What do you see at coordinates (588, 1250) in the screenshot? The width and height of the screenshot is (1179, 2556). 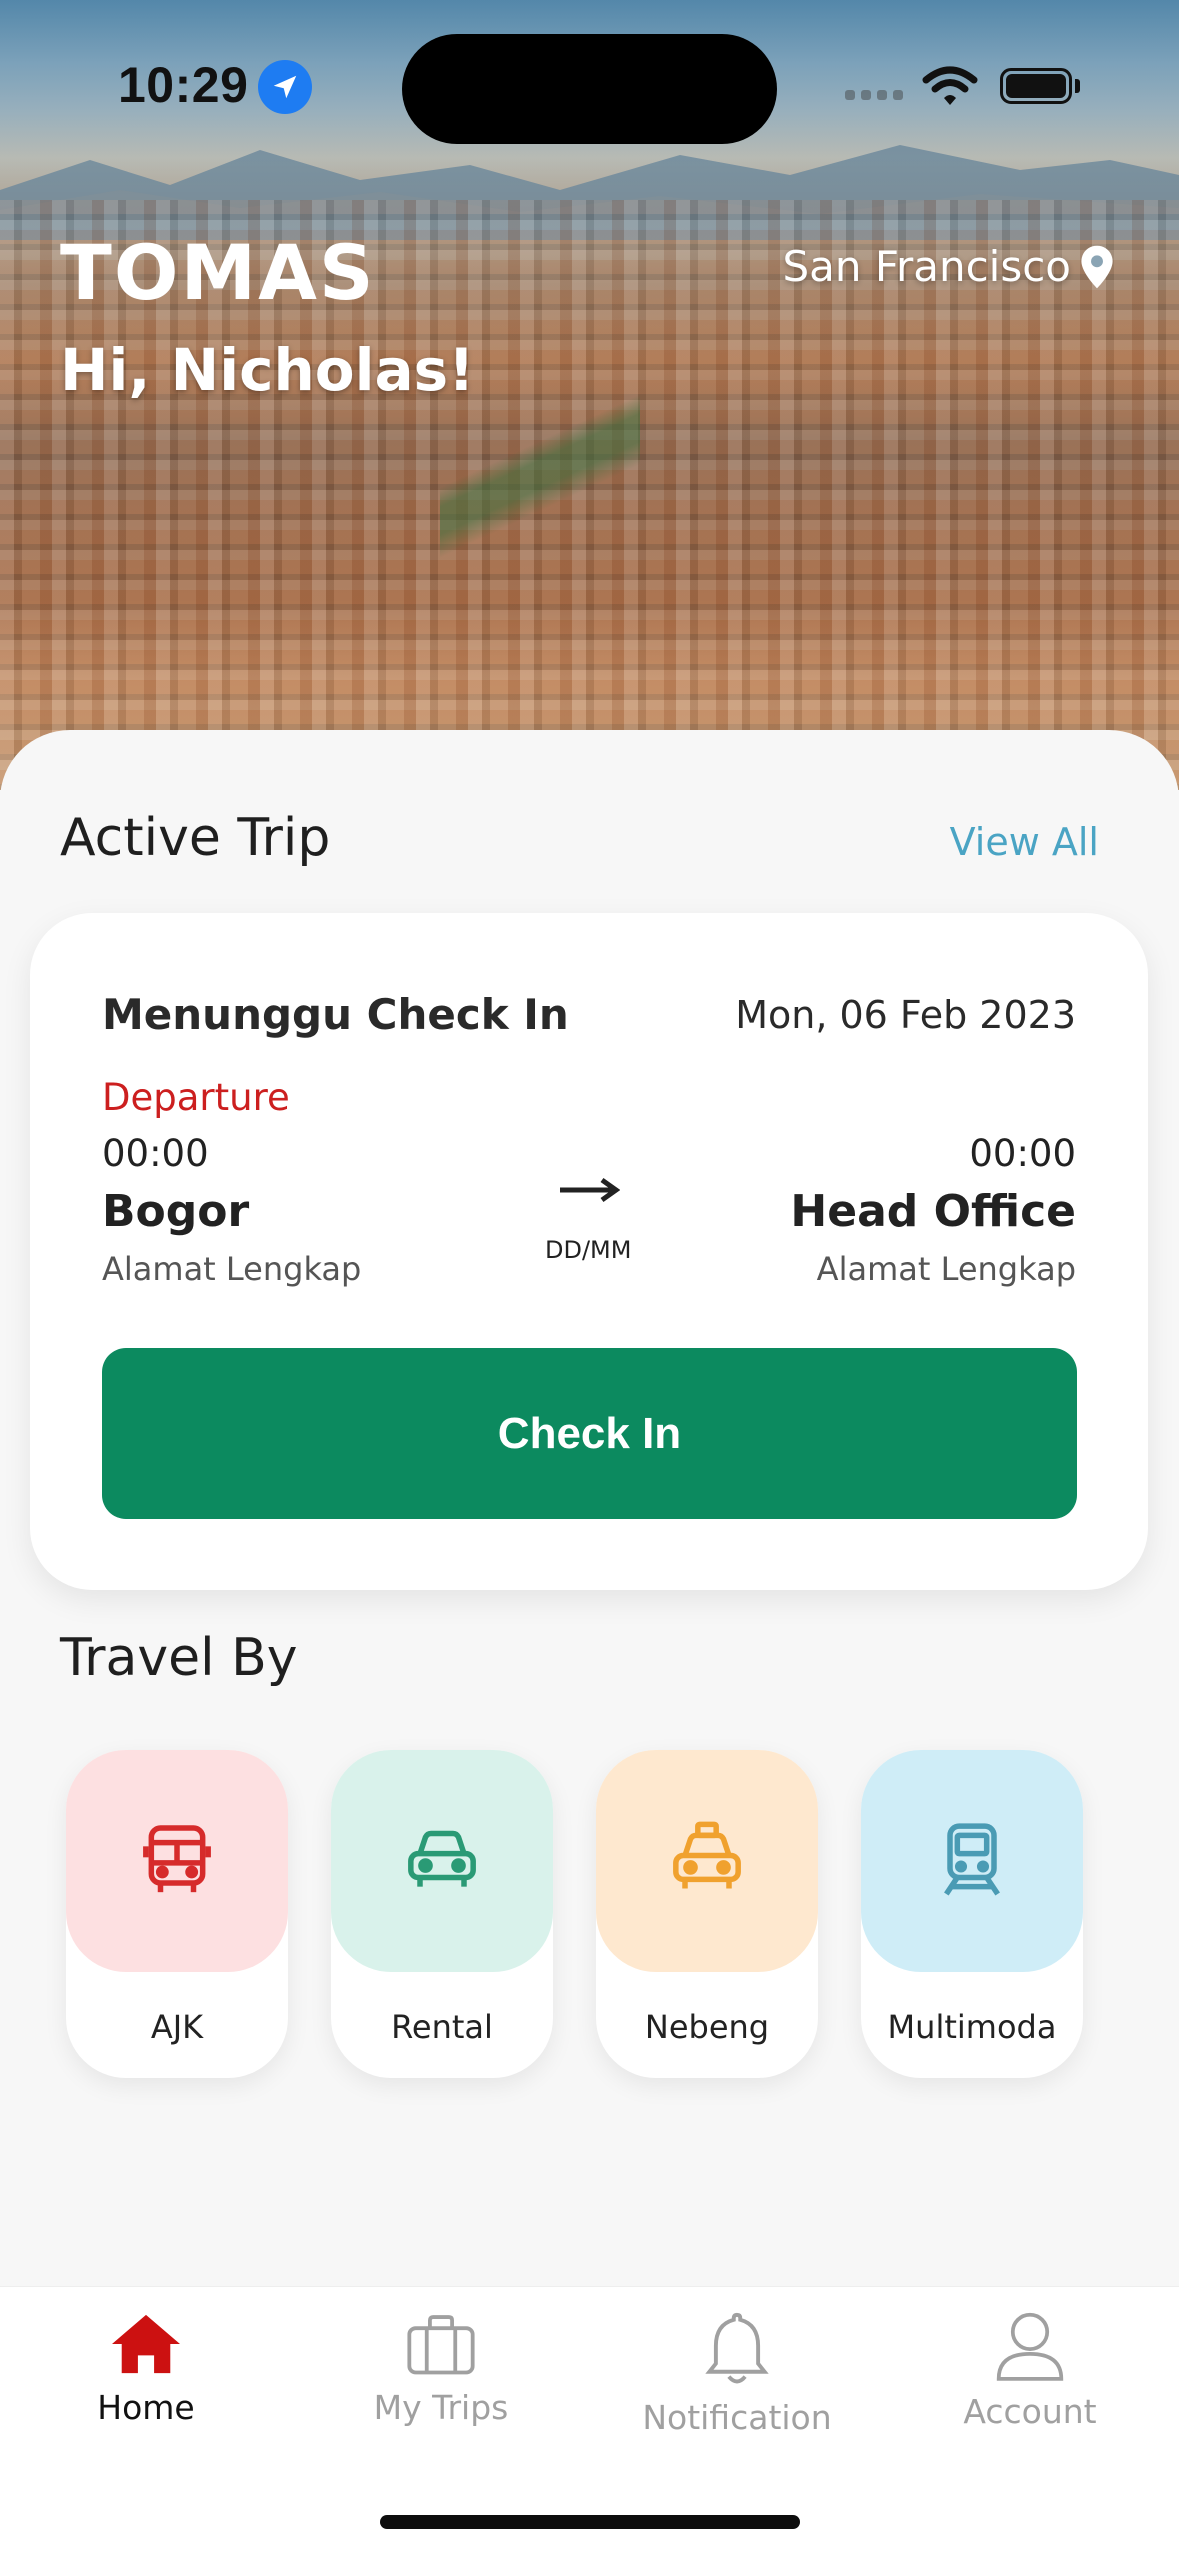 I see `trip-date-placeholder: DD/MM` at bounding box center [588, 1250].